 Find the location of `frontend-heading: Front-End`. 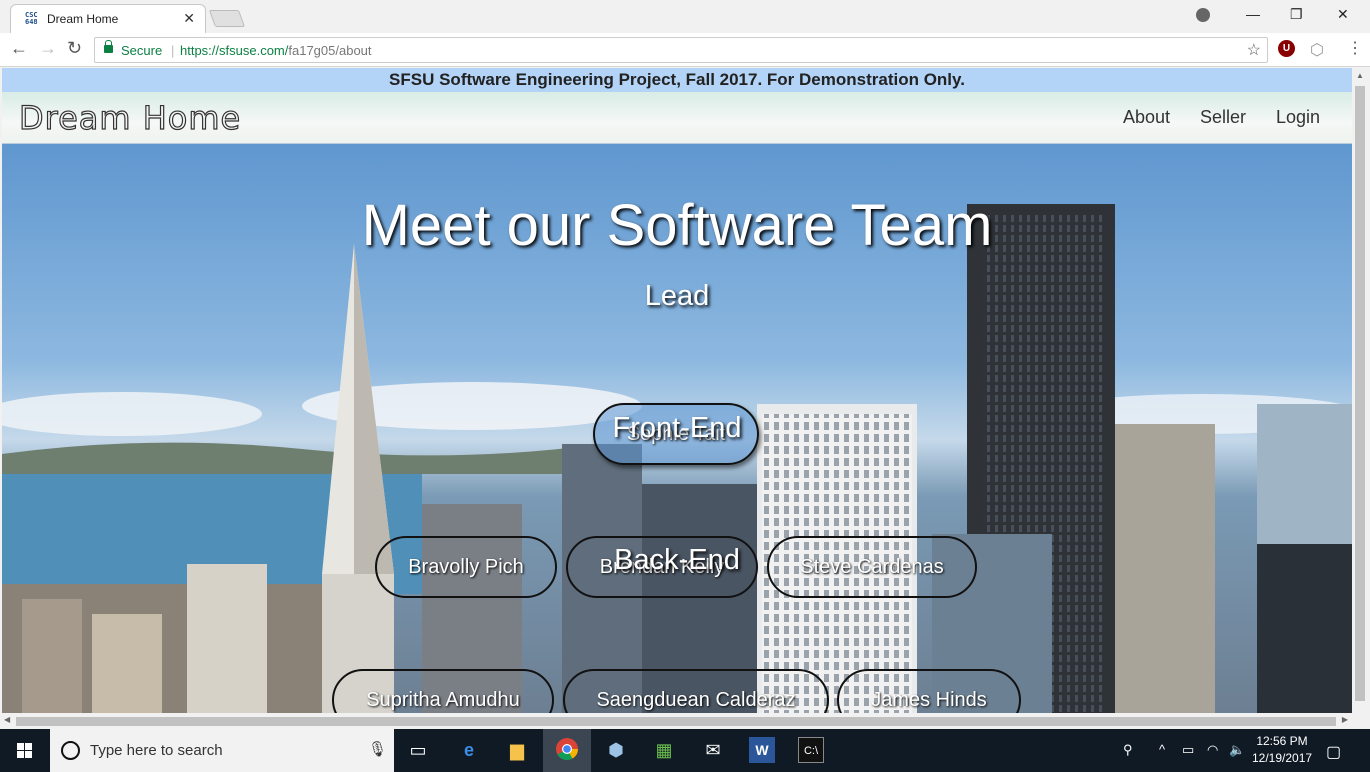

frontend-heading: Front-End is located at coordinates (677, 428).